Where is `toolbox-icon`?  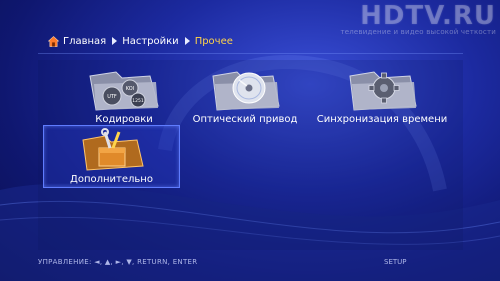
toolbox-icon is located at coordinates (112, 149).